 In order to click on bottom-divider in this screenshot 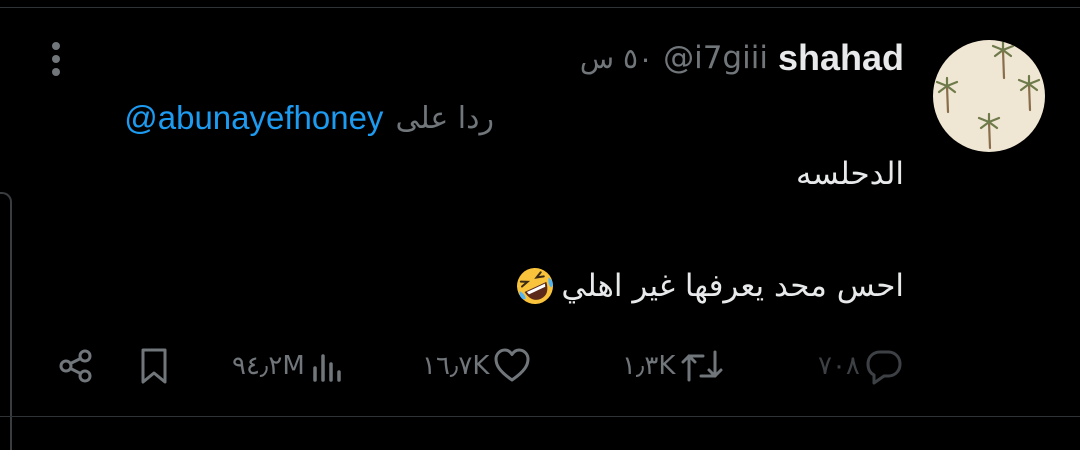, I will do `click(540, 416)`.